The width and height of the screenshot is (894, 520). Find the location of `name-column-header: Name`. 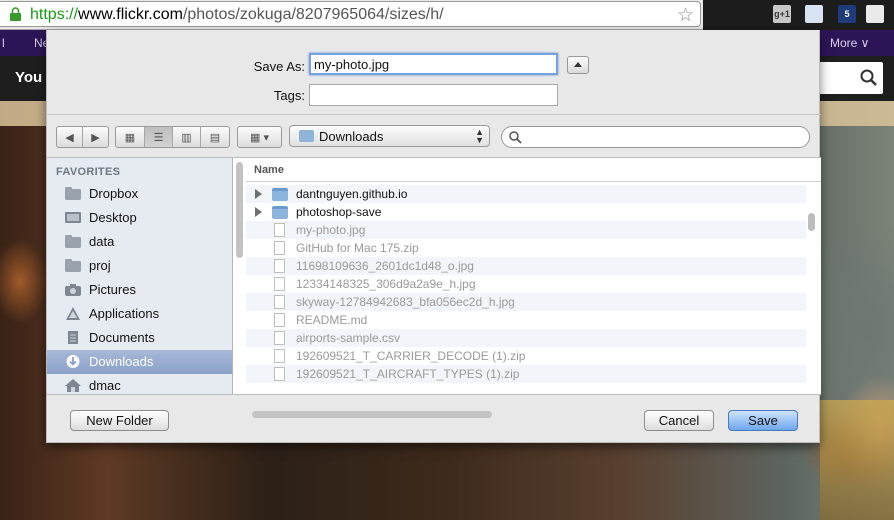

name-column-header: Name is located at coordinates (533, 170).